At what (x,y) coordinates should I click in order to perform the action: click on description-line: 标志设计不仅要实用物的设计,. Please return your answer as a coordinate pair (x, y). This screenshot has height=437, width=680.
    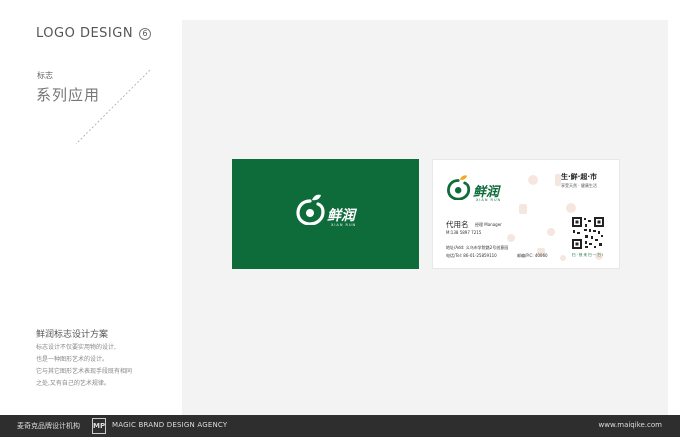
    Looking at the image, I should click on (76, 347).